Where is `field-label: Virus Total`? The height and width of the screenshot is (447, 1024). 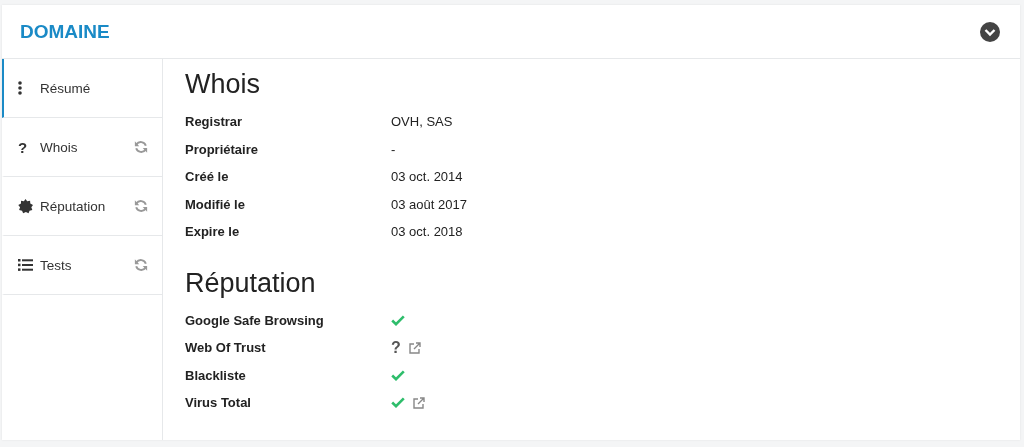 field-label: Virus Total is located at coordinates (218, 403).